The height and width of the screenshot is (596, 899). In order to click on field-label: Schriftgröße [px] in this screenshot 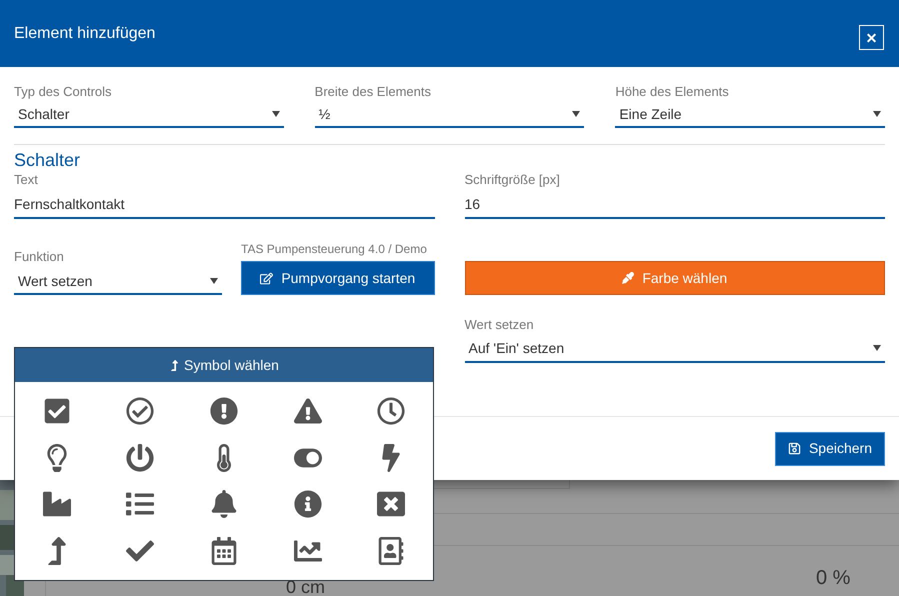, I will do `click(512, 180)`.